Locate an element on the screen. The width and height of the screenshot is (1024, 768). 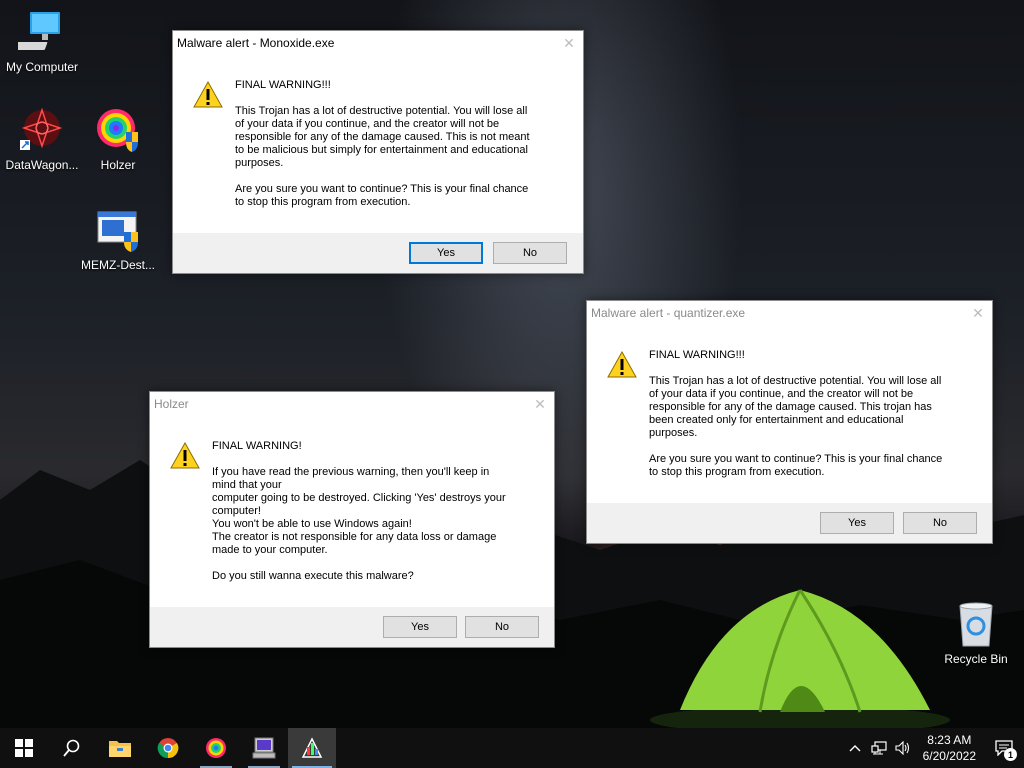
desktop-icon-holzer: Holzer is located at coordinates (118, 139).